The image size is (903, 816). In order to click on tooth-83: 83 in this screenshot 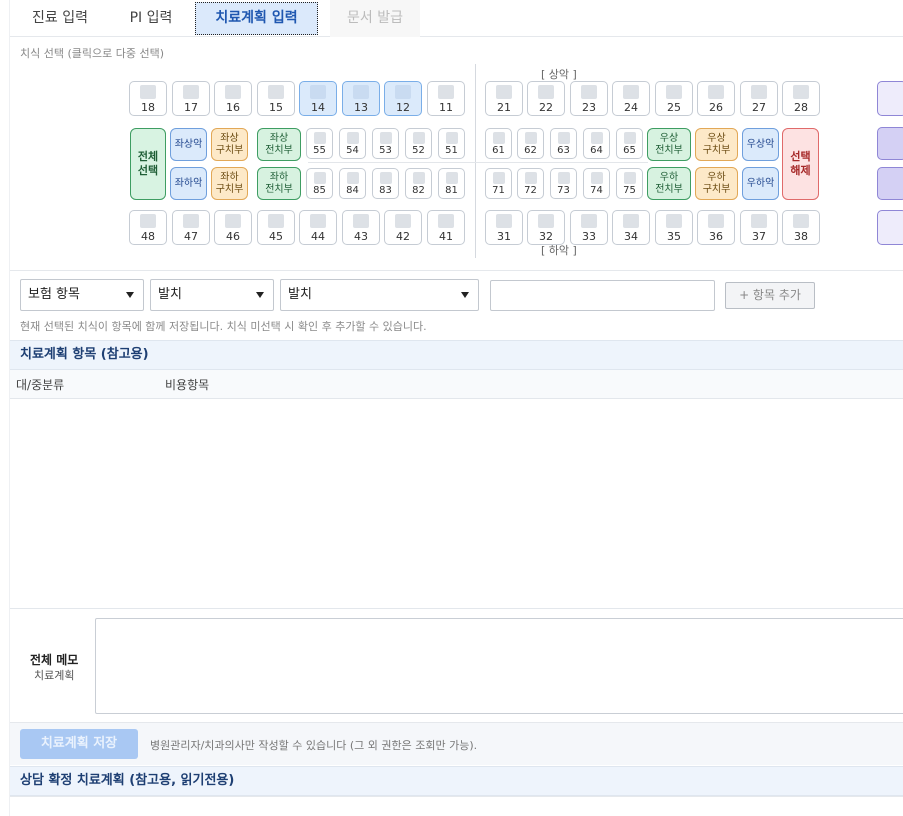, I will do `click(385, 183)`.